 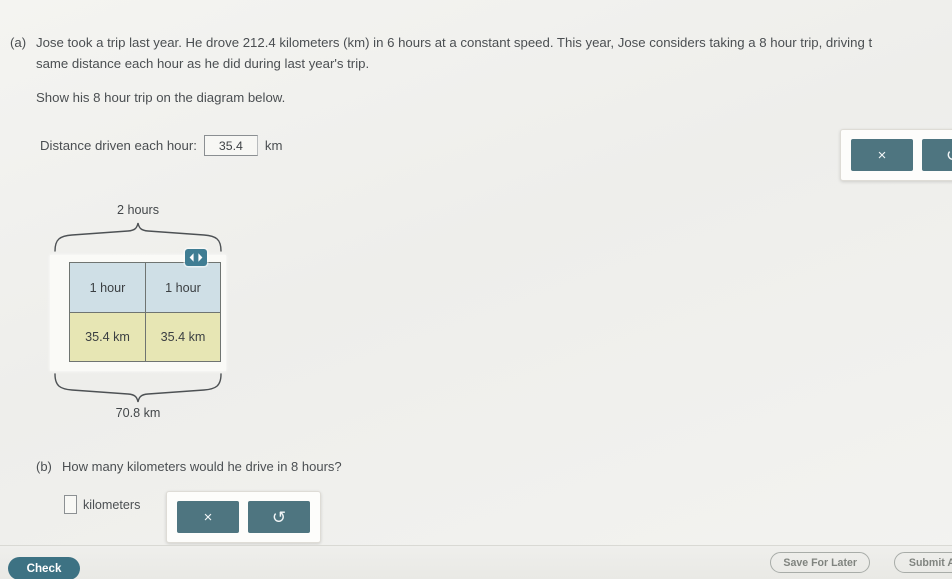 I want to click on bottom-brace-icon, so click(x=138, y=388).